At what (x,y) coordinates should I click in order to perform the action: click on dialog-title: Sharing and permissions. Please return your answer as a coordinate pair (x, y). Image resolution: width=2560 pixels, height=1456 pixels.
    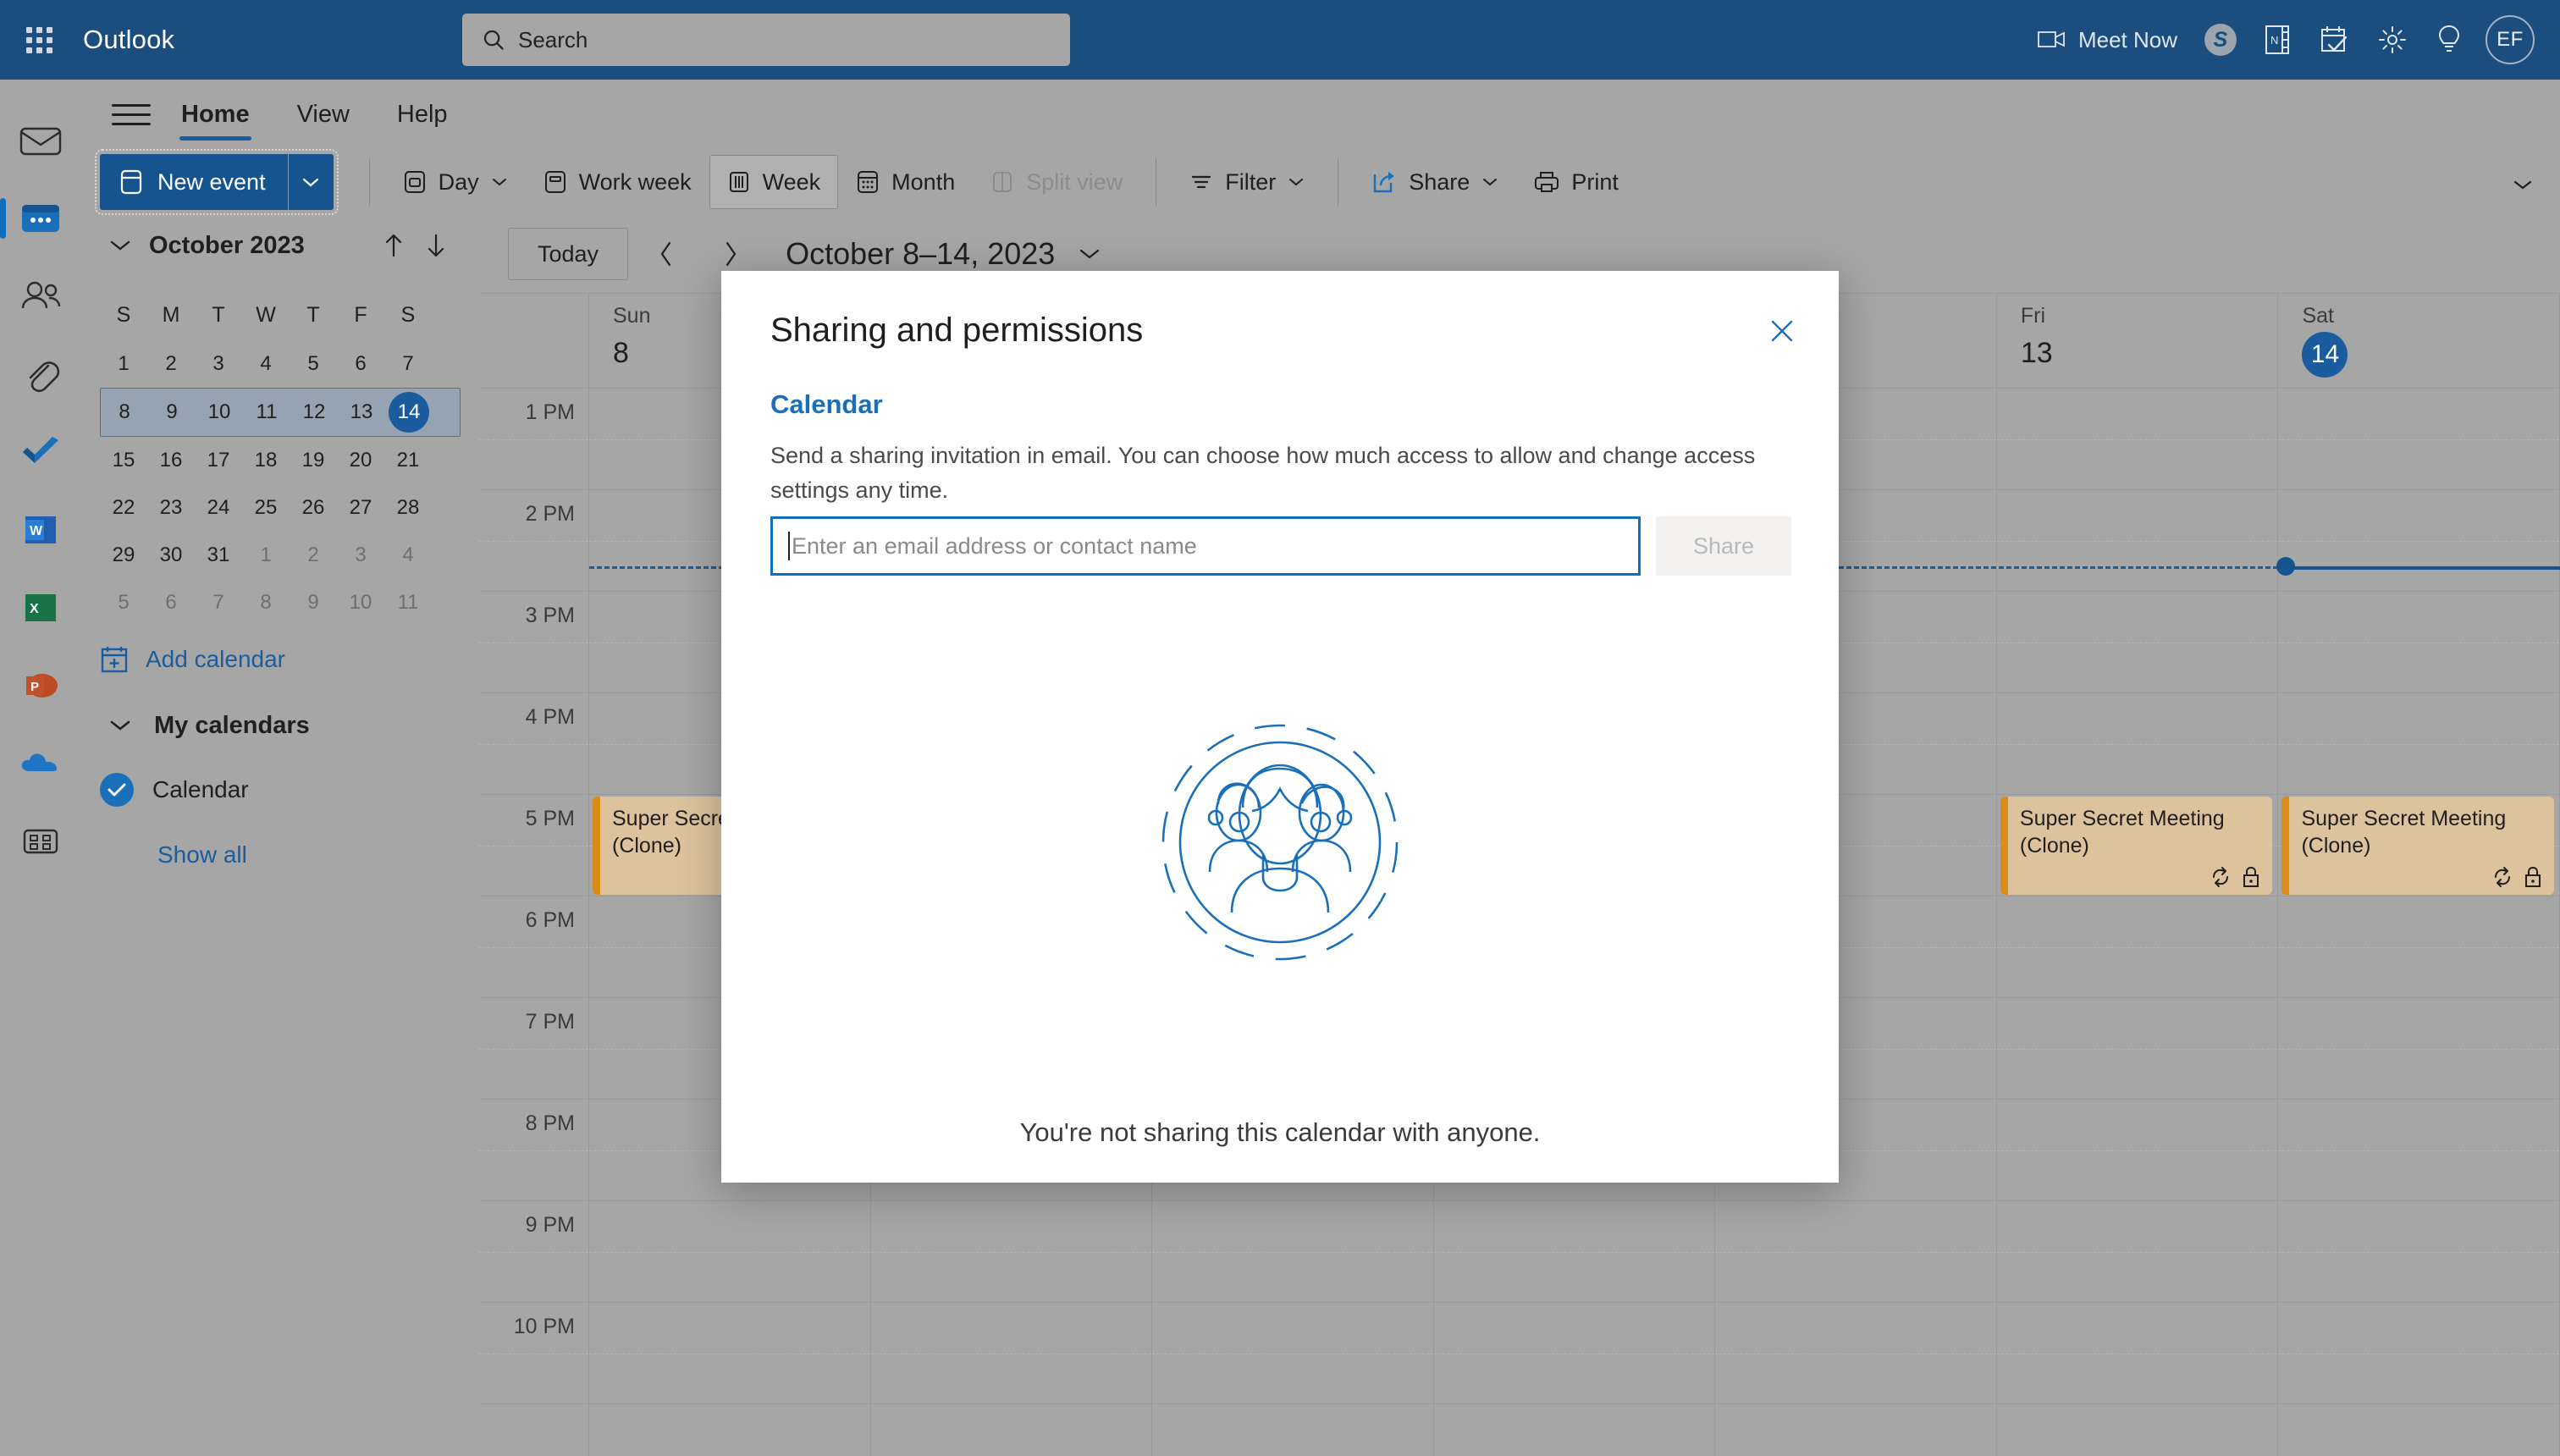
    Looking at the image, I should click on (957, 330).